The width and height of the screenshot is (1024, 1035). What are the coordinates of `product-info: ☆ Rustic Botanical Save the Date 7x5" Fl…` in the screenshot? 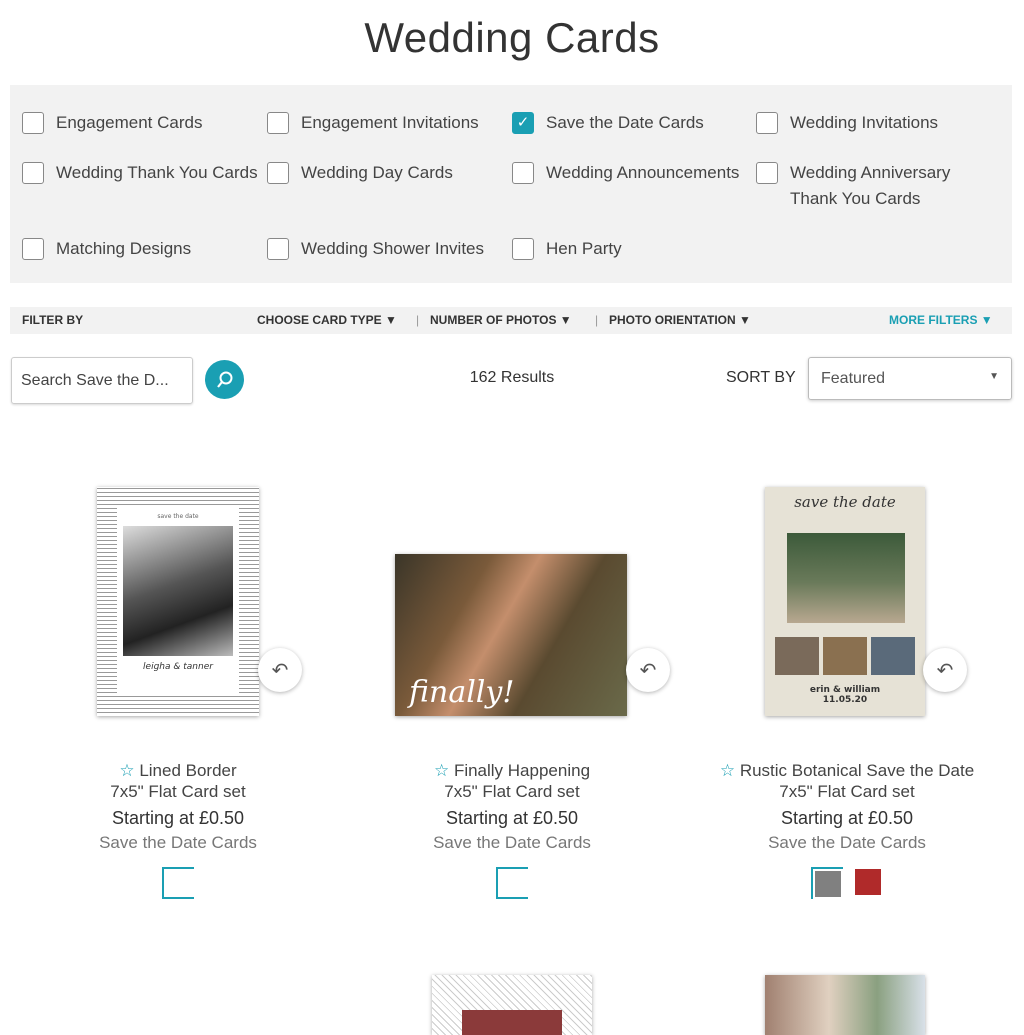 It's located at (847, 829).